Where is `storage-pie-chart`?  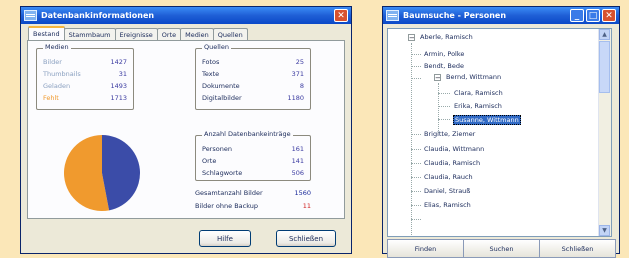 storage-pie-chart is located at coordinates (101, 173).